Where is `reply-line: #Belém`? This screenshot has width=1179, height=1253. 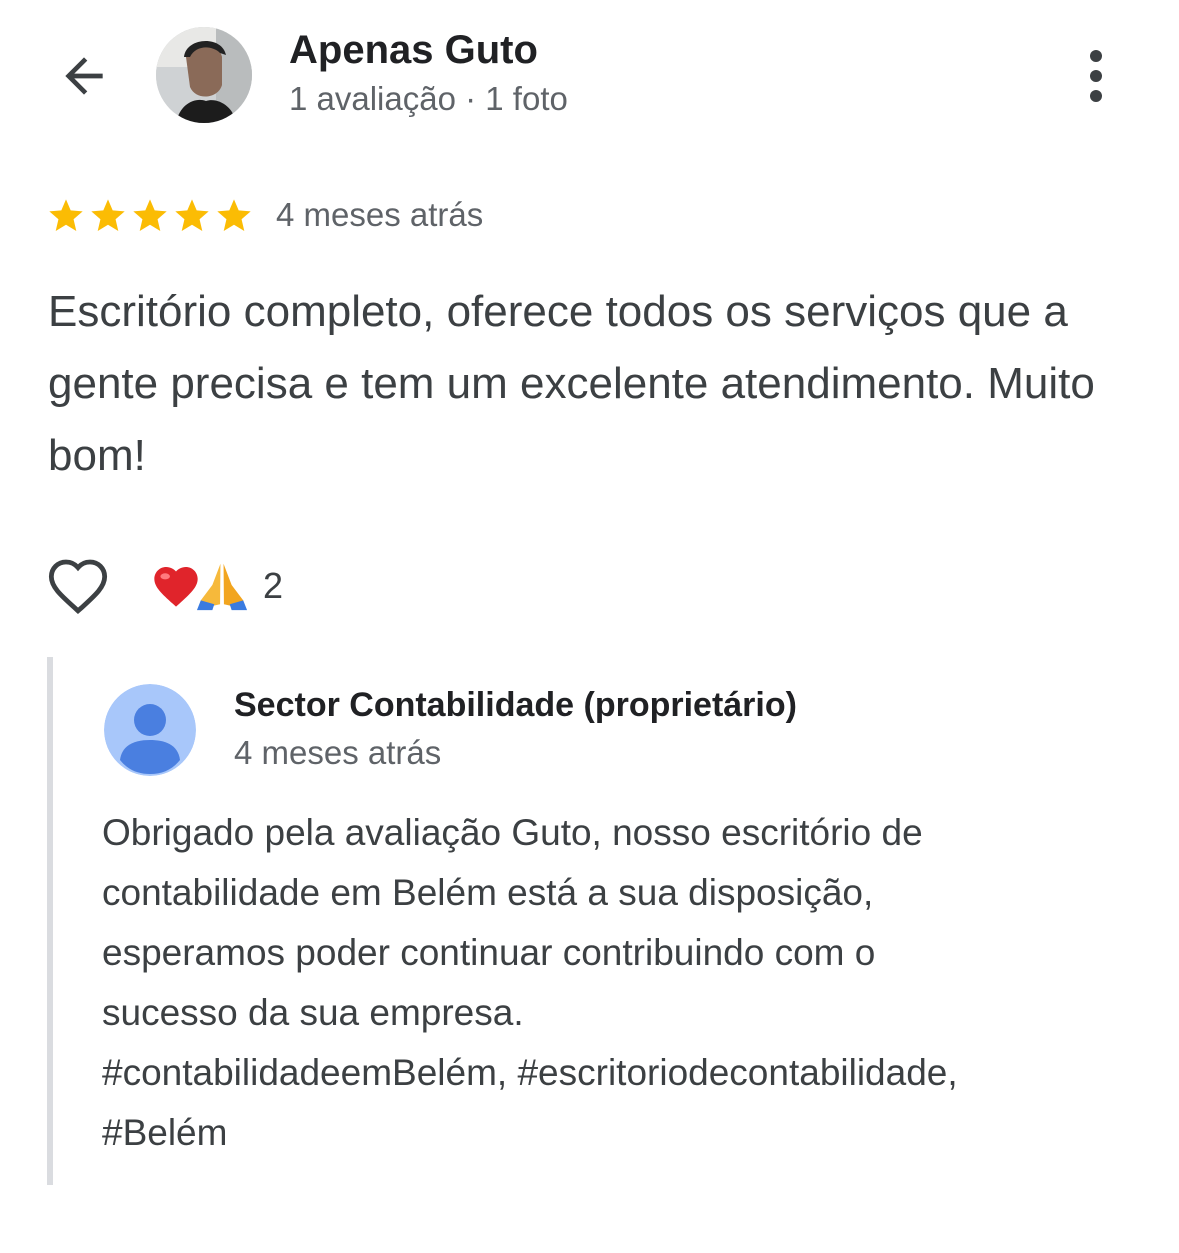
reply-line: #Belém is located at coordinates (165, 1132).